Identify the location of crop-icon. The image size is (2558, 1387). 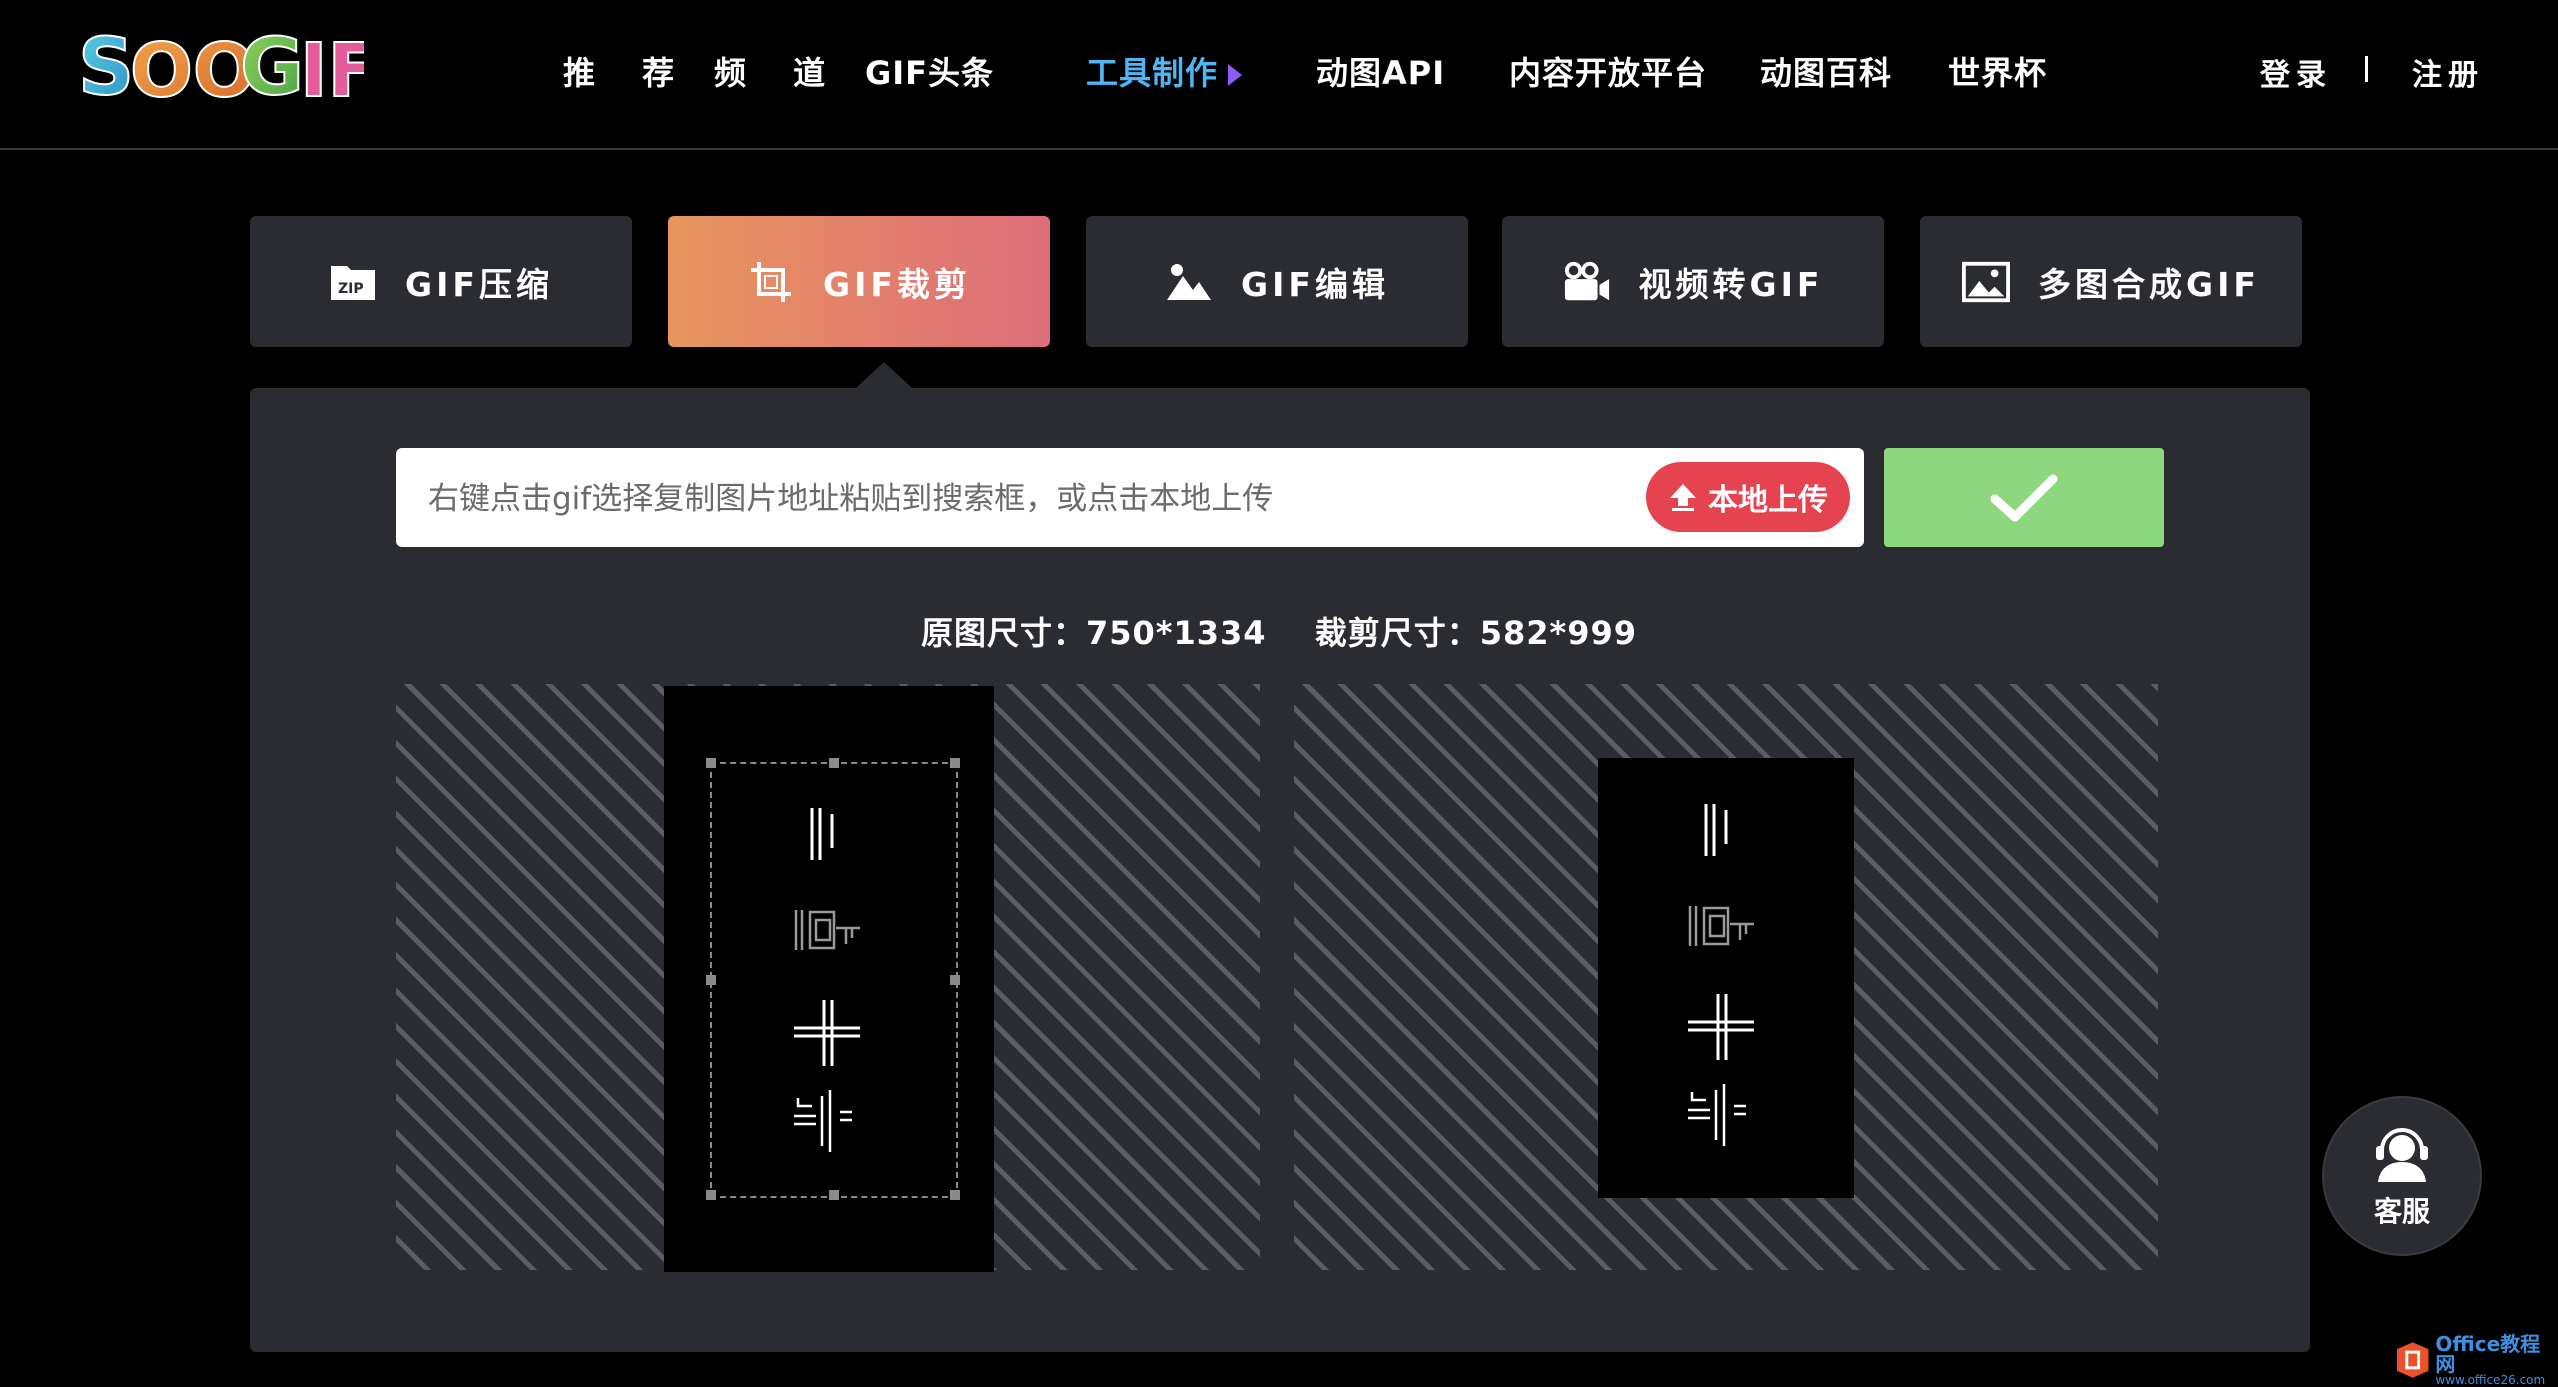
(771, 282).